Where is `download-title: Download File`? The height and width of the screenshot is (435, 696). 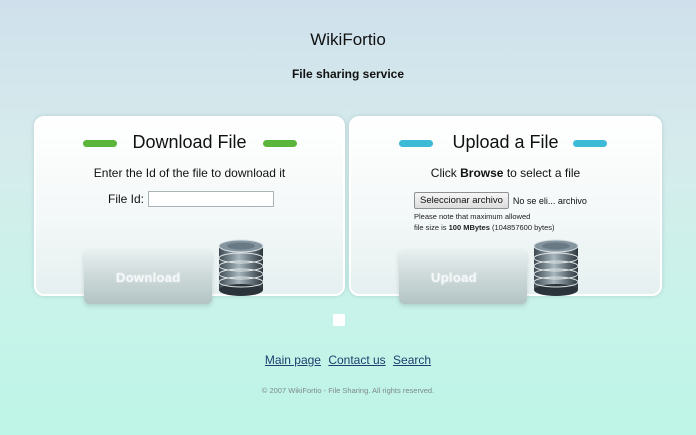 download-title: Download File is located at coordinates (189, 142).